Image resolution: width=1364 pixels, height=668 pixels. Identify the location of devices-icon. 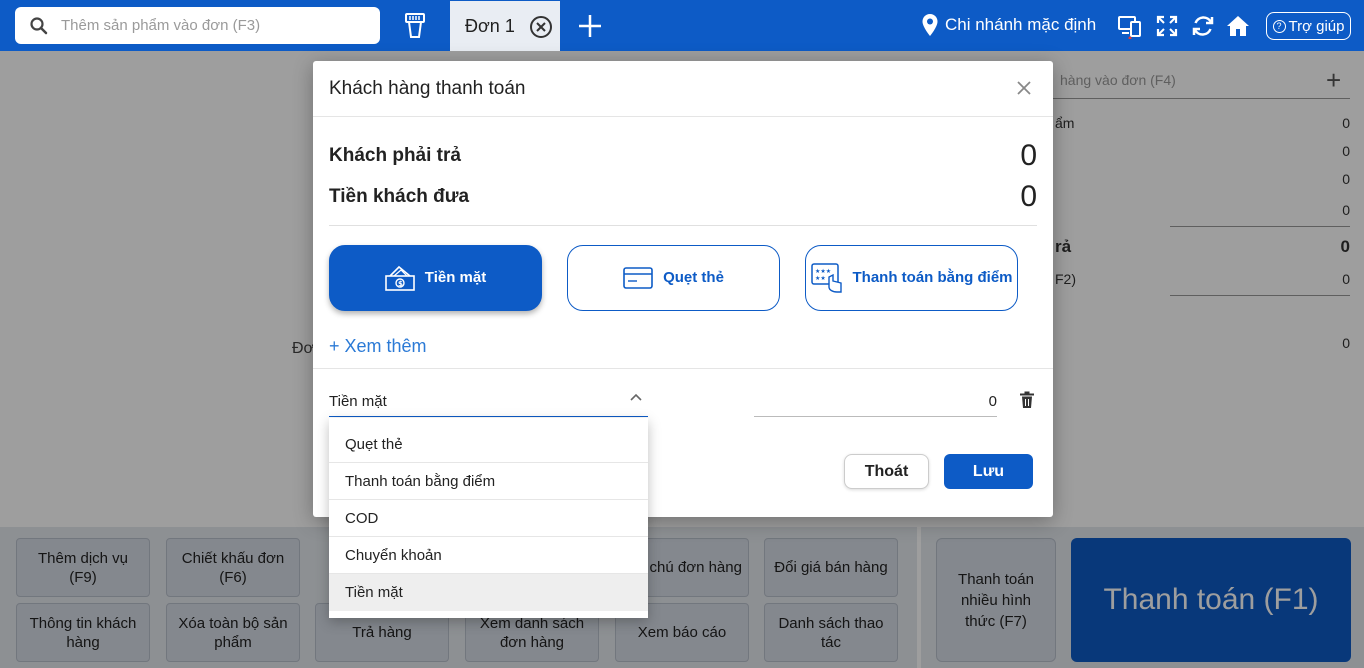
(1129, 27).